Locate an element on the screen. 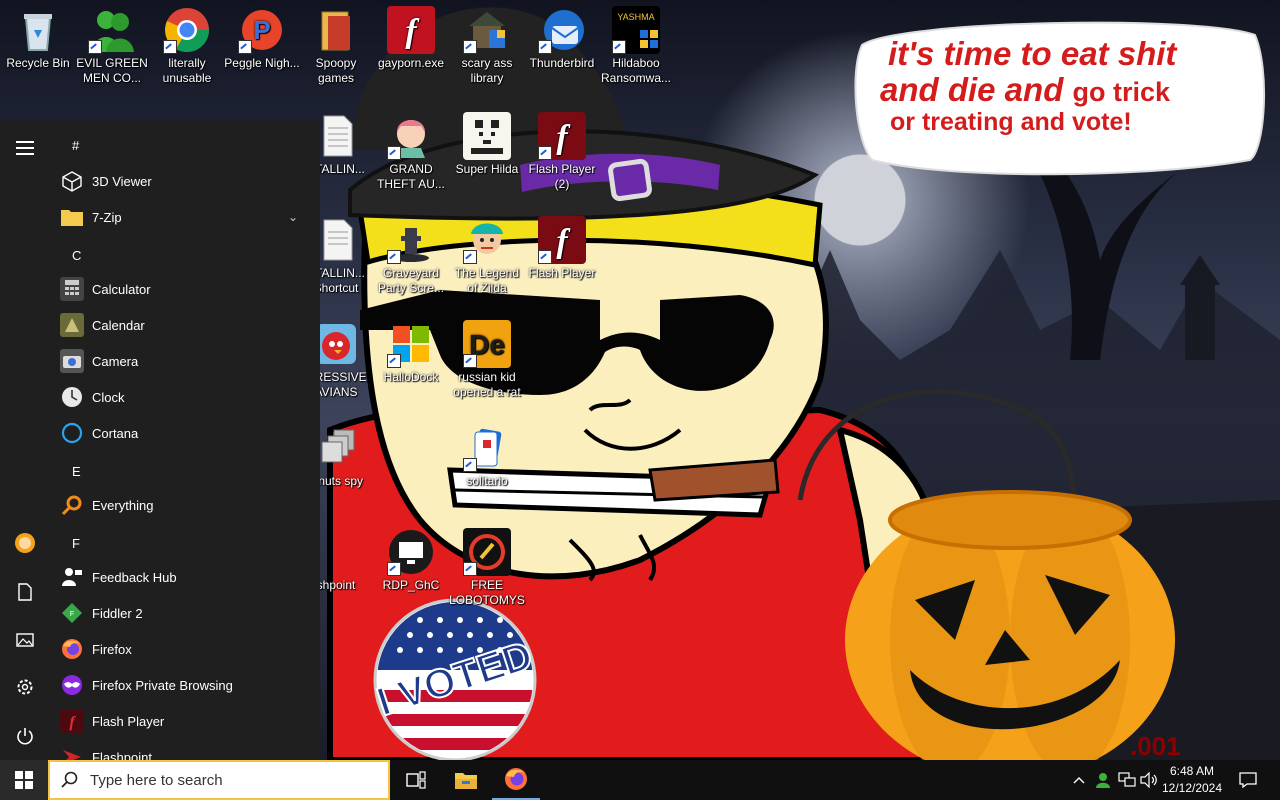 This screenshot has height=800, width=1280. ransomware-icon: YASHMA is located at coordinates (636, 30).